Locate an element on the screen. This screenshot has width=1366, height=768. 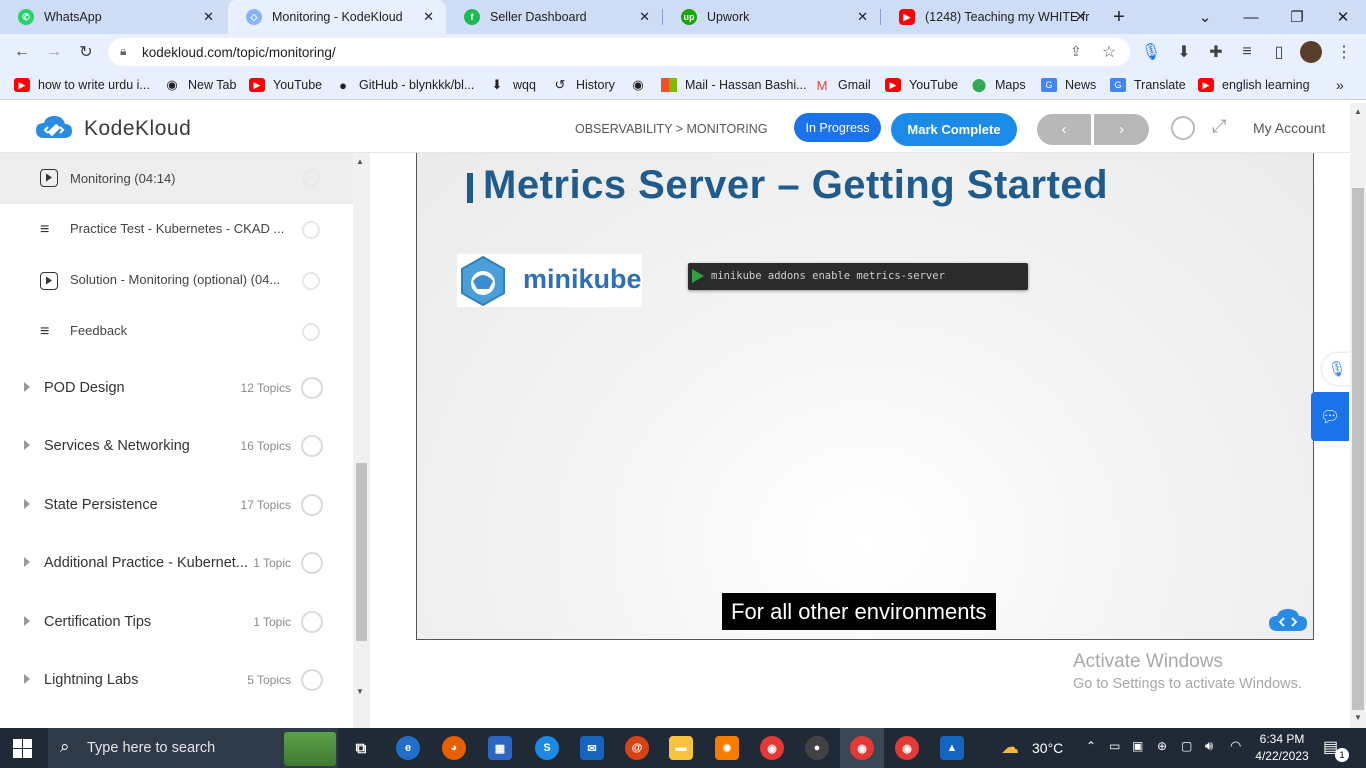
sidebar-scrollbar: ▲ ▼ is located at coordinates (361, 440).